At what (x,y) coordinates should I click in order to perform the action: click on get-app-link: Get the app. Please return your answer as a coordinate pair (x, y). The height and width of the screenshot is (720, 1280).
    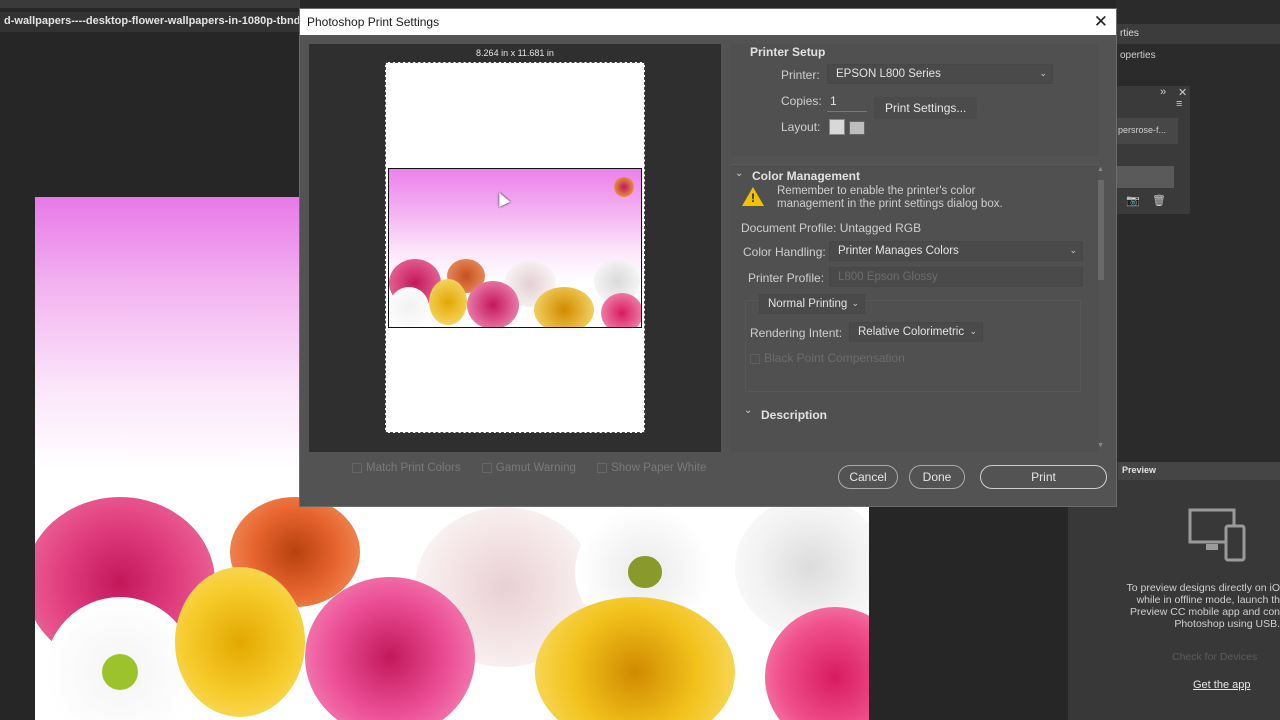
    Looking at the image, I should click on (1222, 685).